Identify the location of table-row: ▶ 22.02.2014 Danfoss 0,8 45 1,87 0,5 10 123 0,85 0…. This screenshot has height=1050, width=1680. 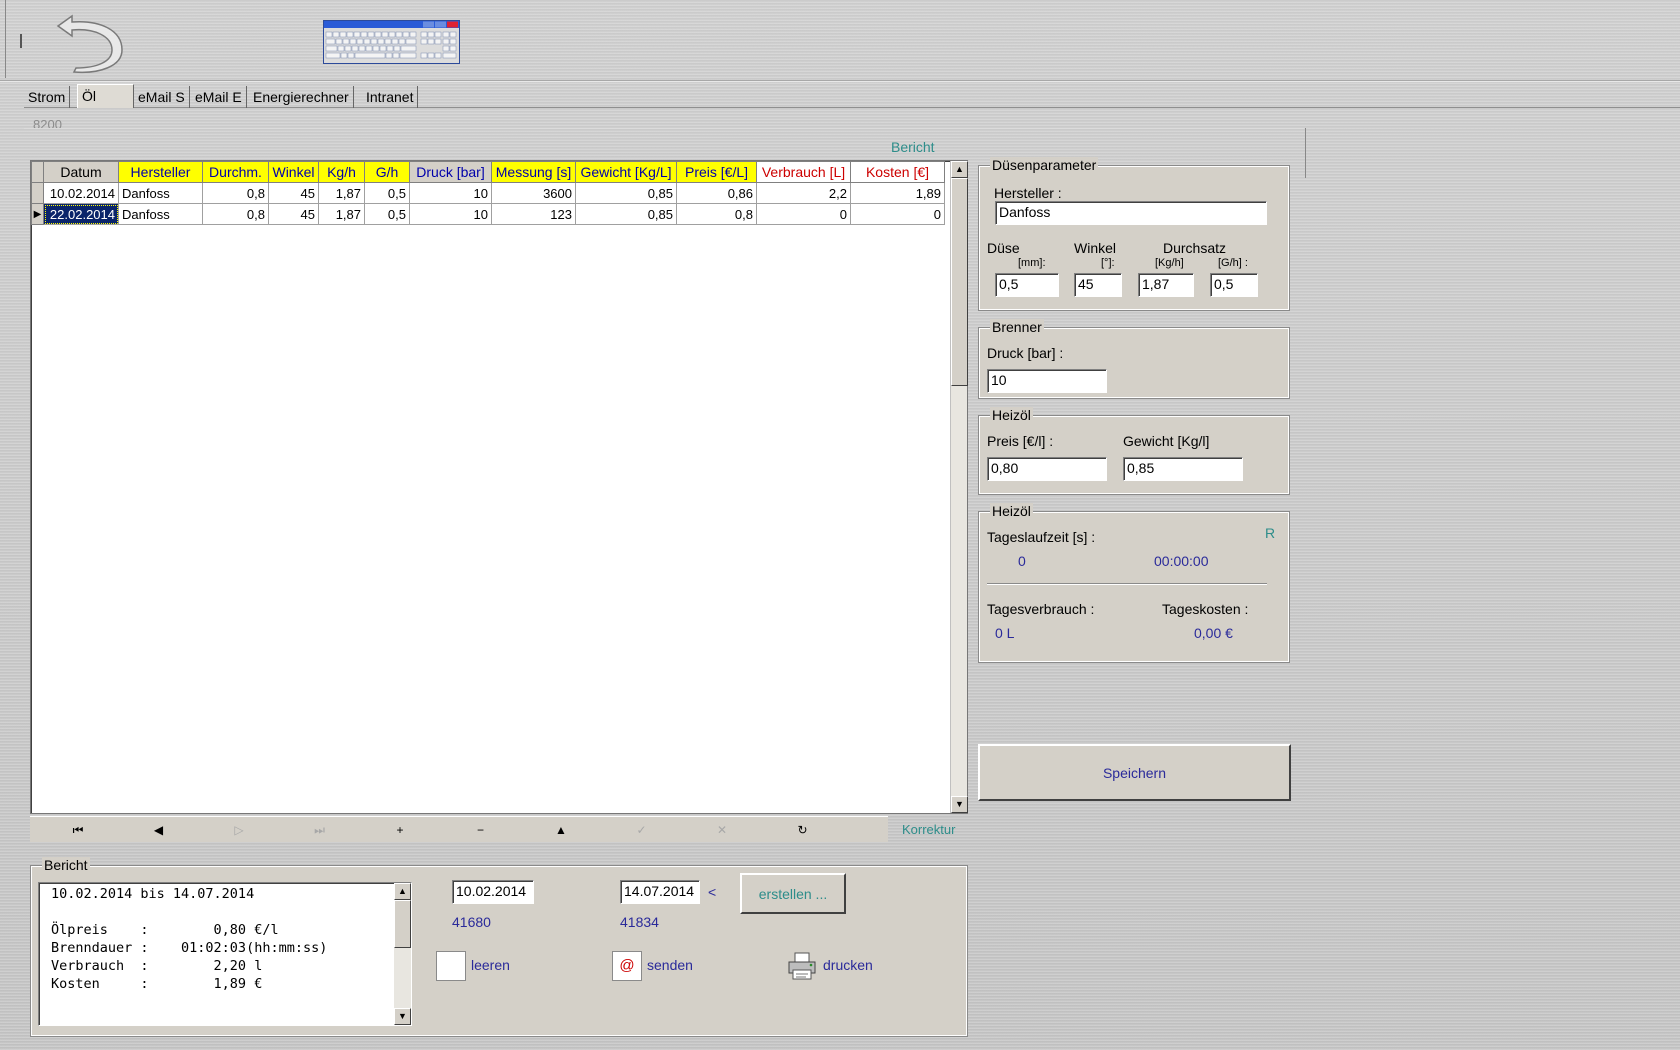
(488, 214).